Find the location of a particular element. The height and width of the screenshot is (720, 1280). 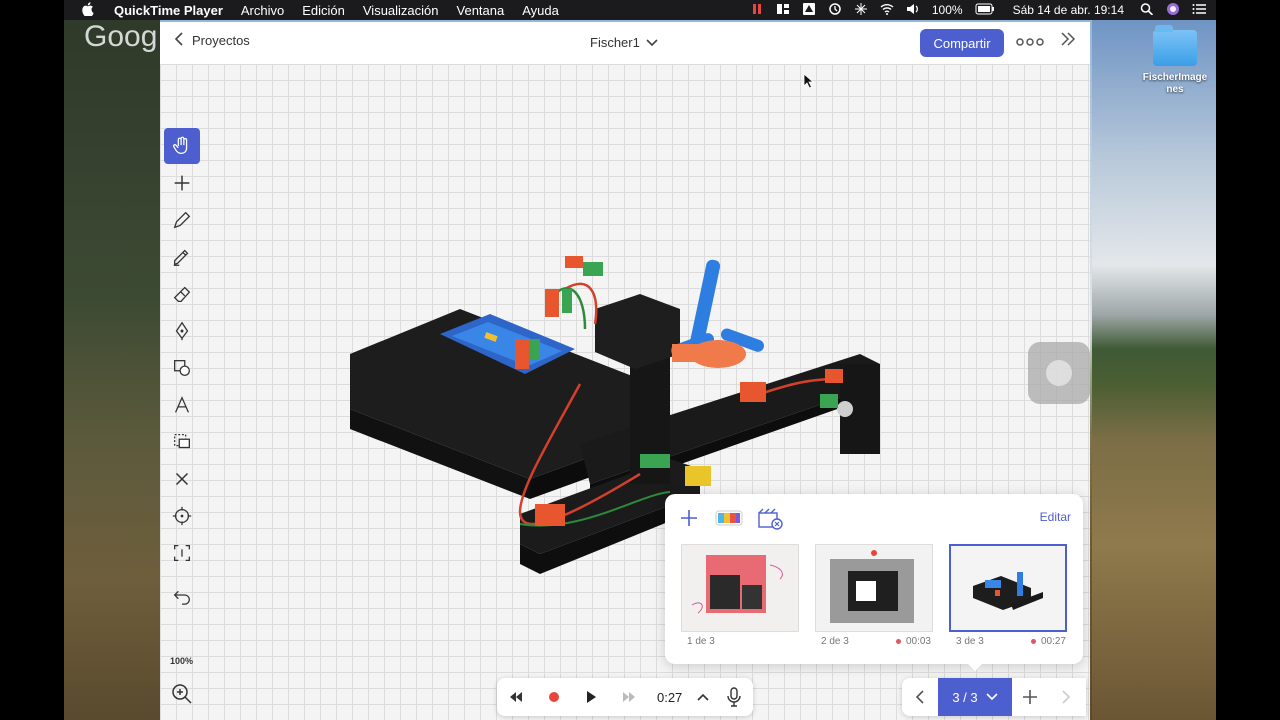

floating-action-button is located at coordinates (1059, 373).